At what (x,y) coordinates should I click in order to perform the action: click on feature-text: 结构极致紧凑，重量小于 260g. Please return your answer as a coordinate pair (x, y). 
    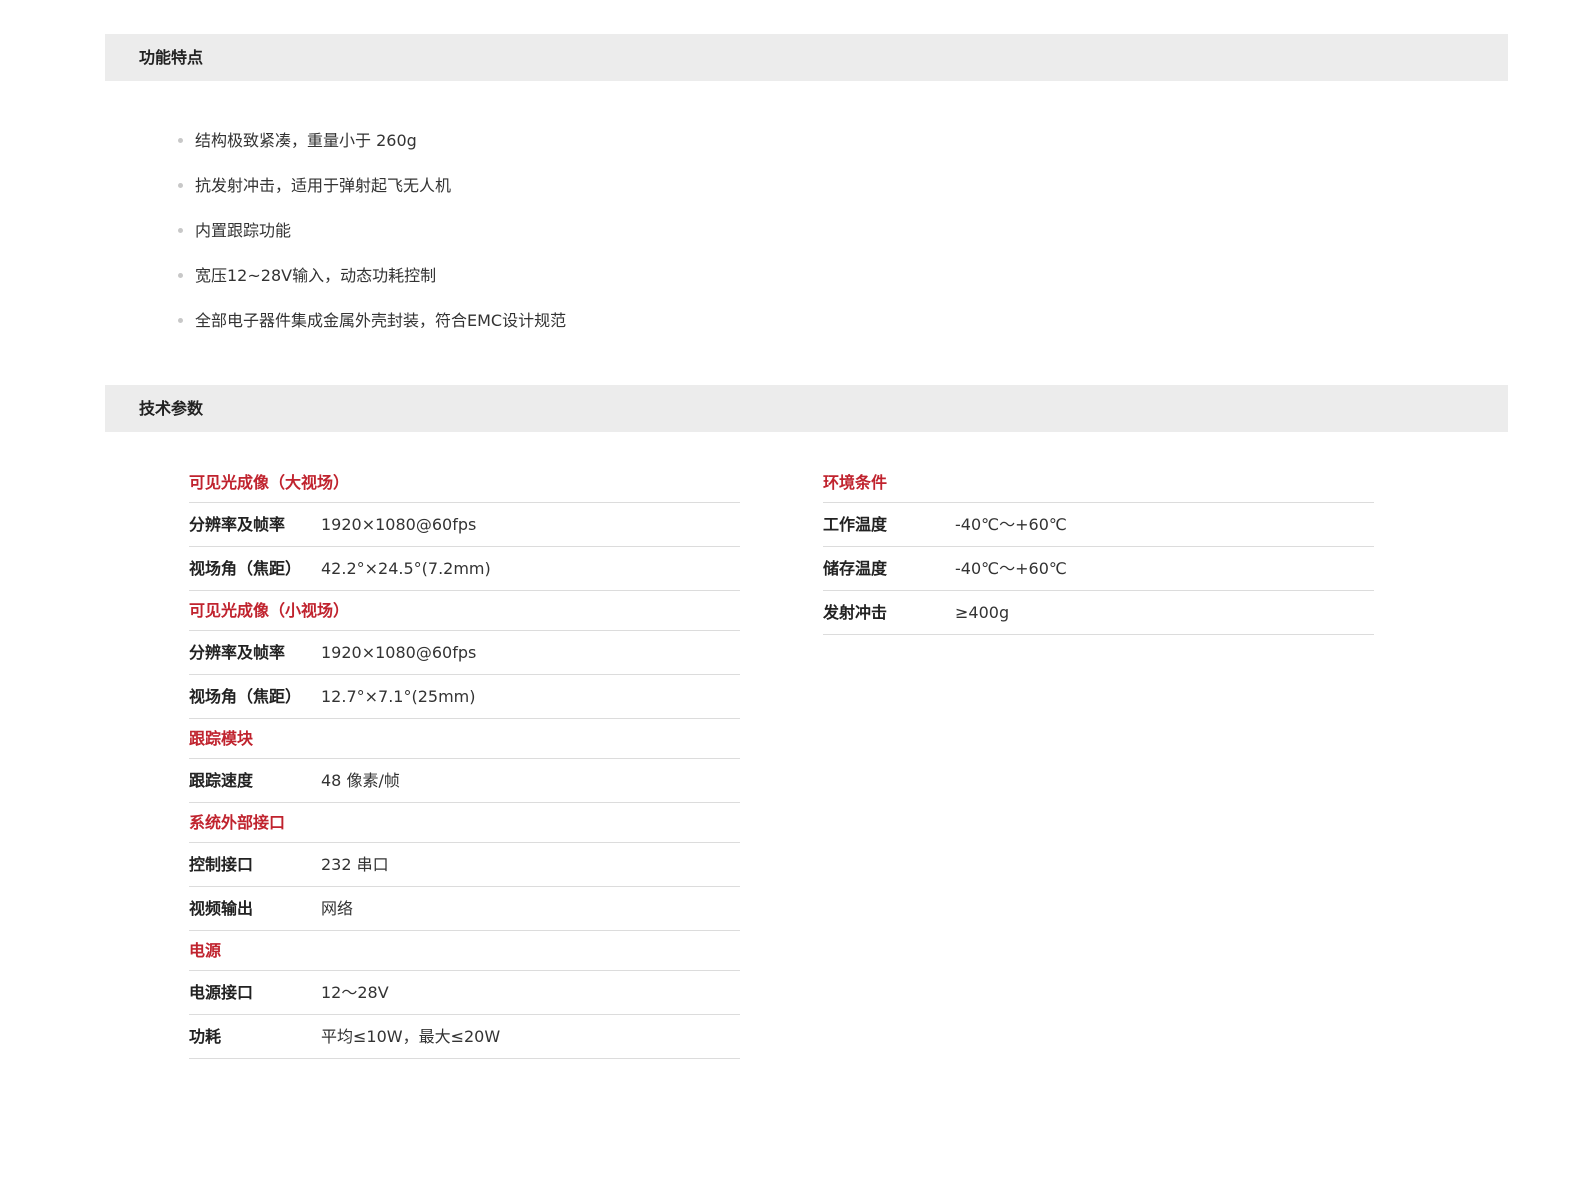
    Looking at the image, I should click on (306, 140).